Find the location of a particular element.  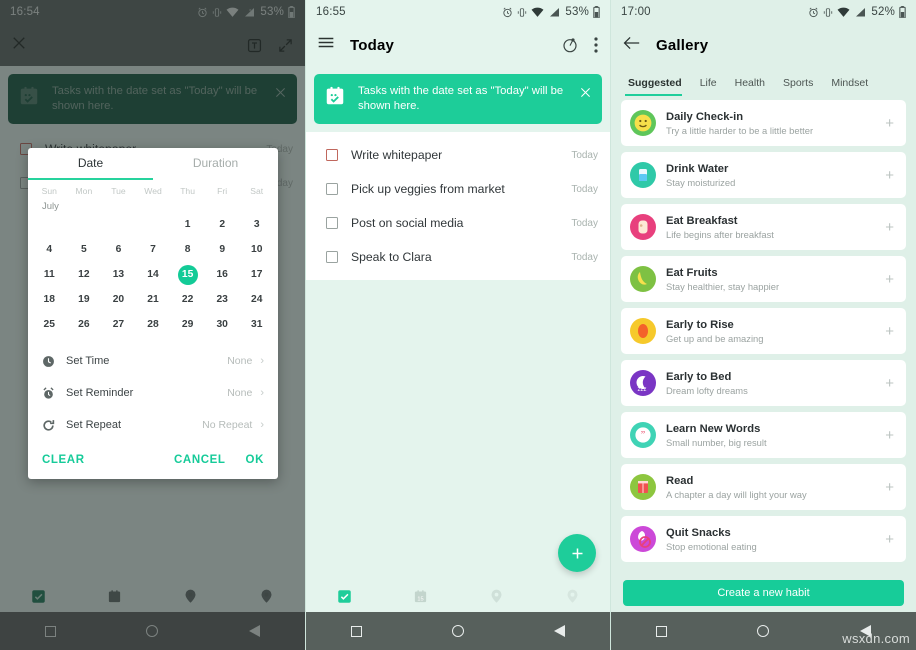

set-repeat-row: Set Repeat No Repeat › is located at coordinates (153, 425).